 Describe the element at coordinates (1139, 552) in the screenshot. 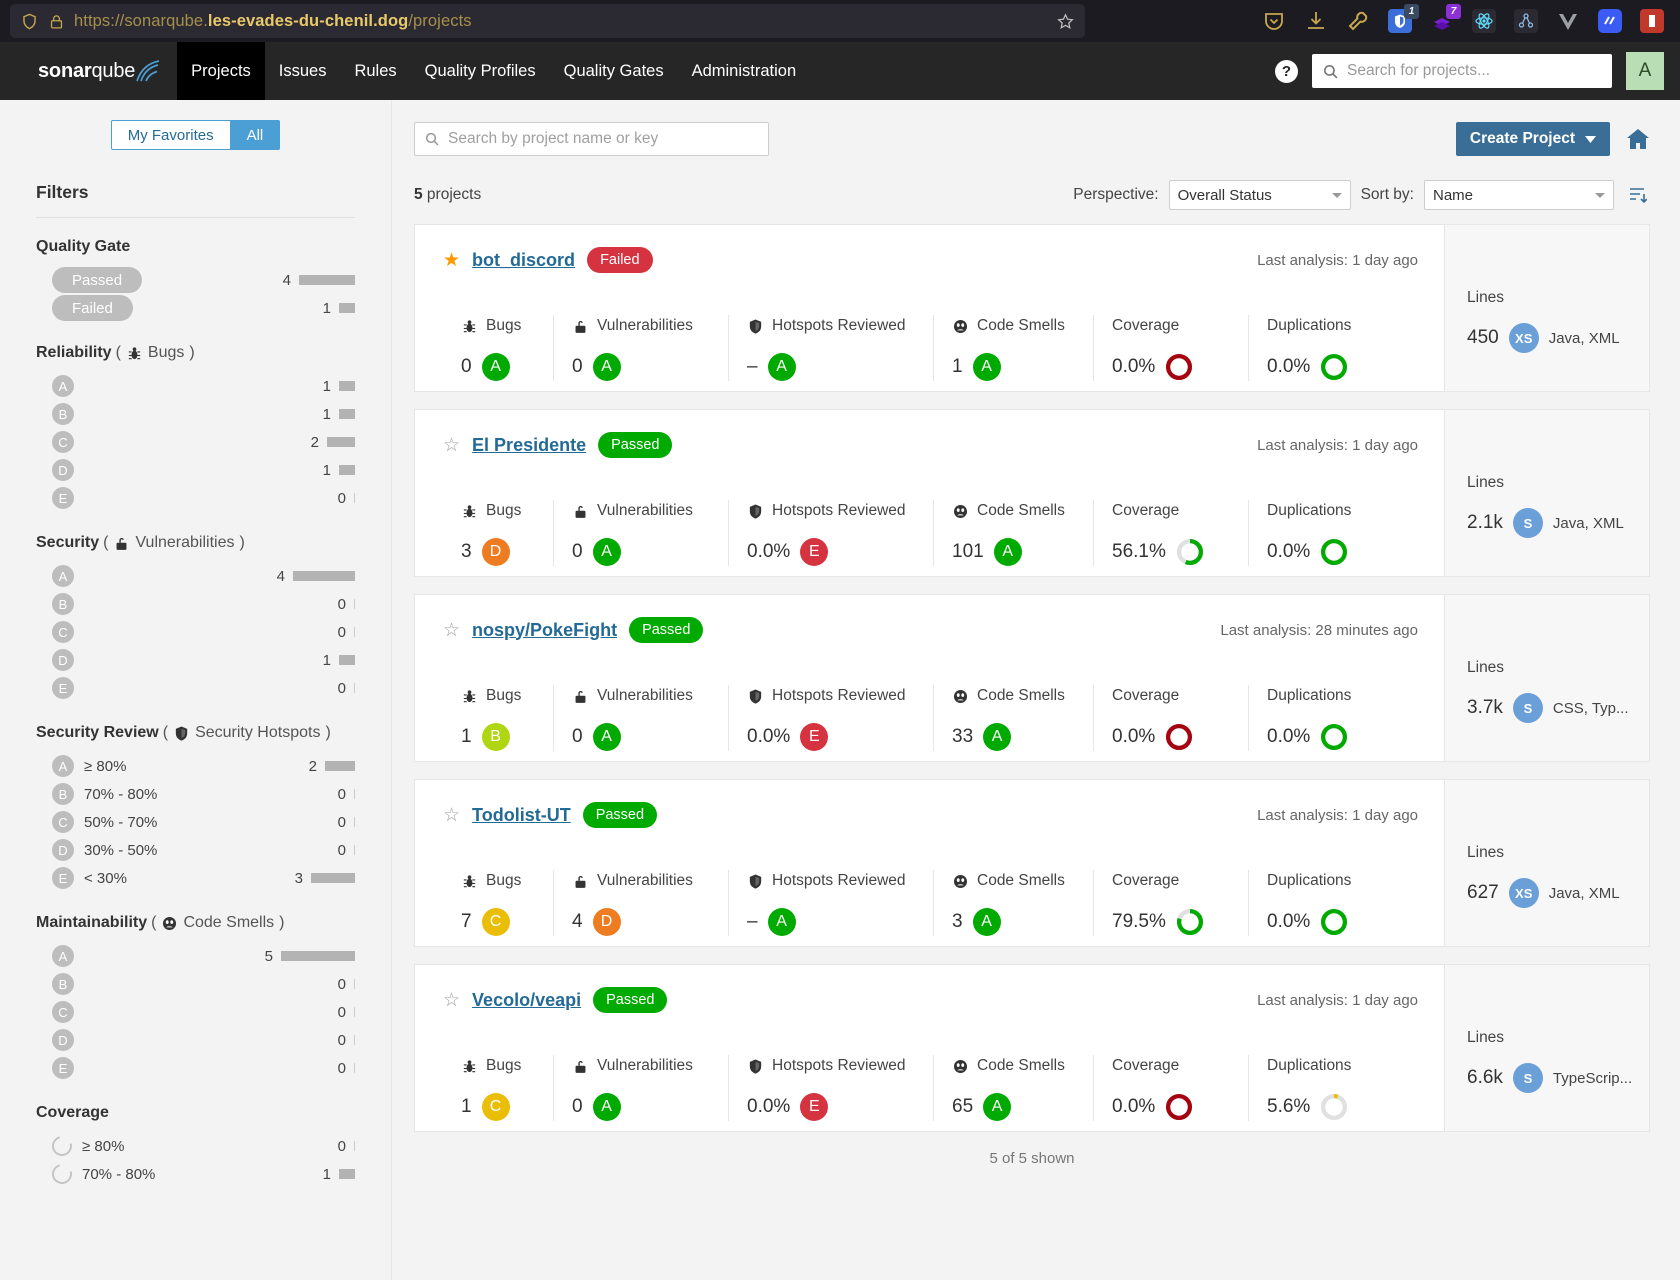

I see `coverage-value: 56.1%` at that location.